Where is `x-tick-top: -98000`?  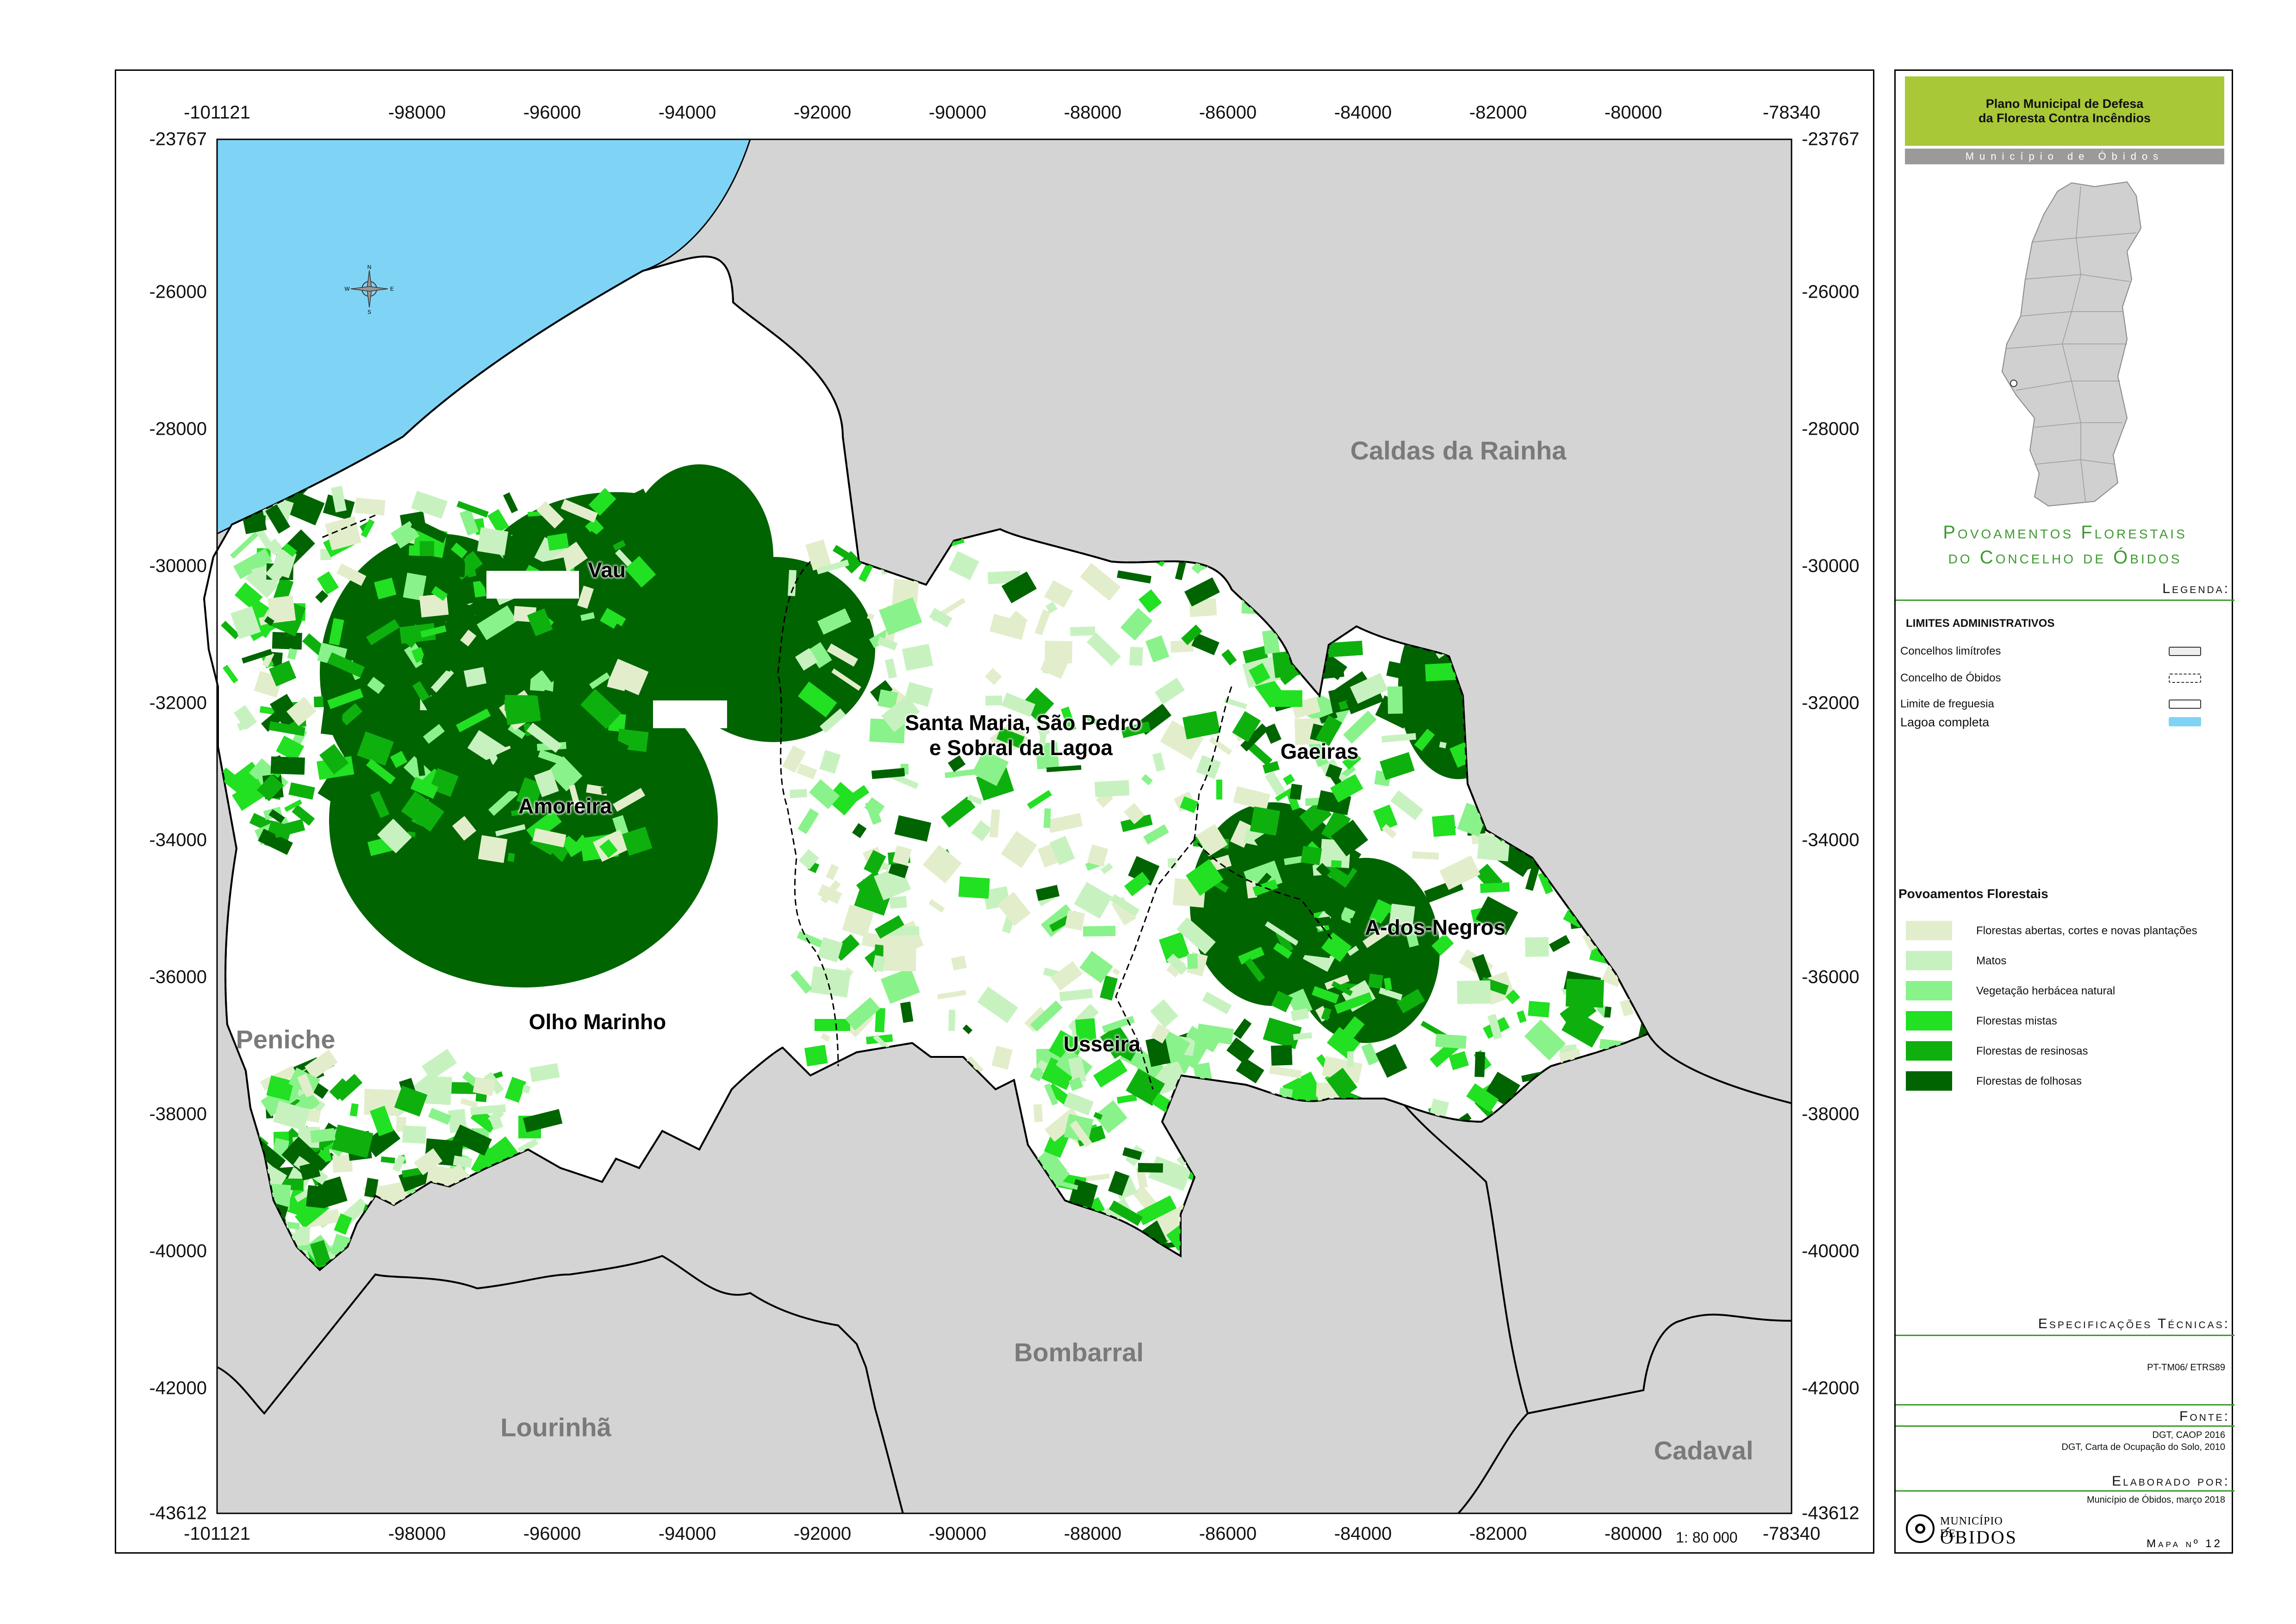 x-tick-top: -98000 is located at coordinates (417, 112).